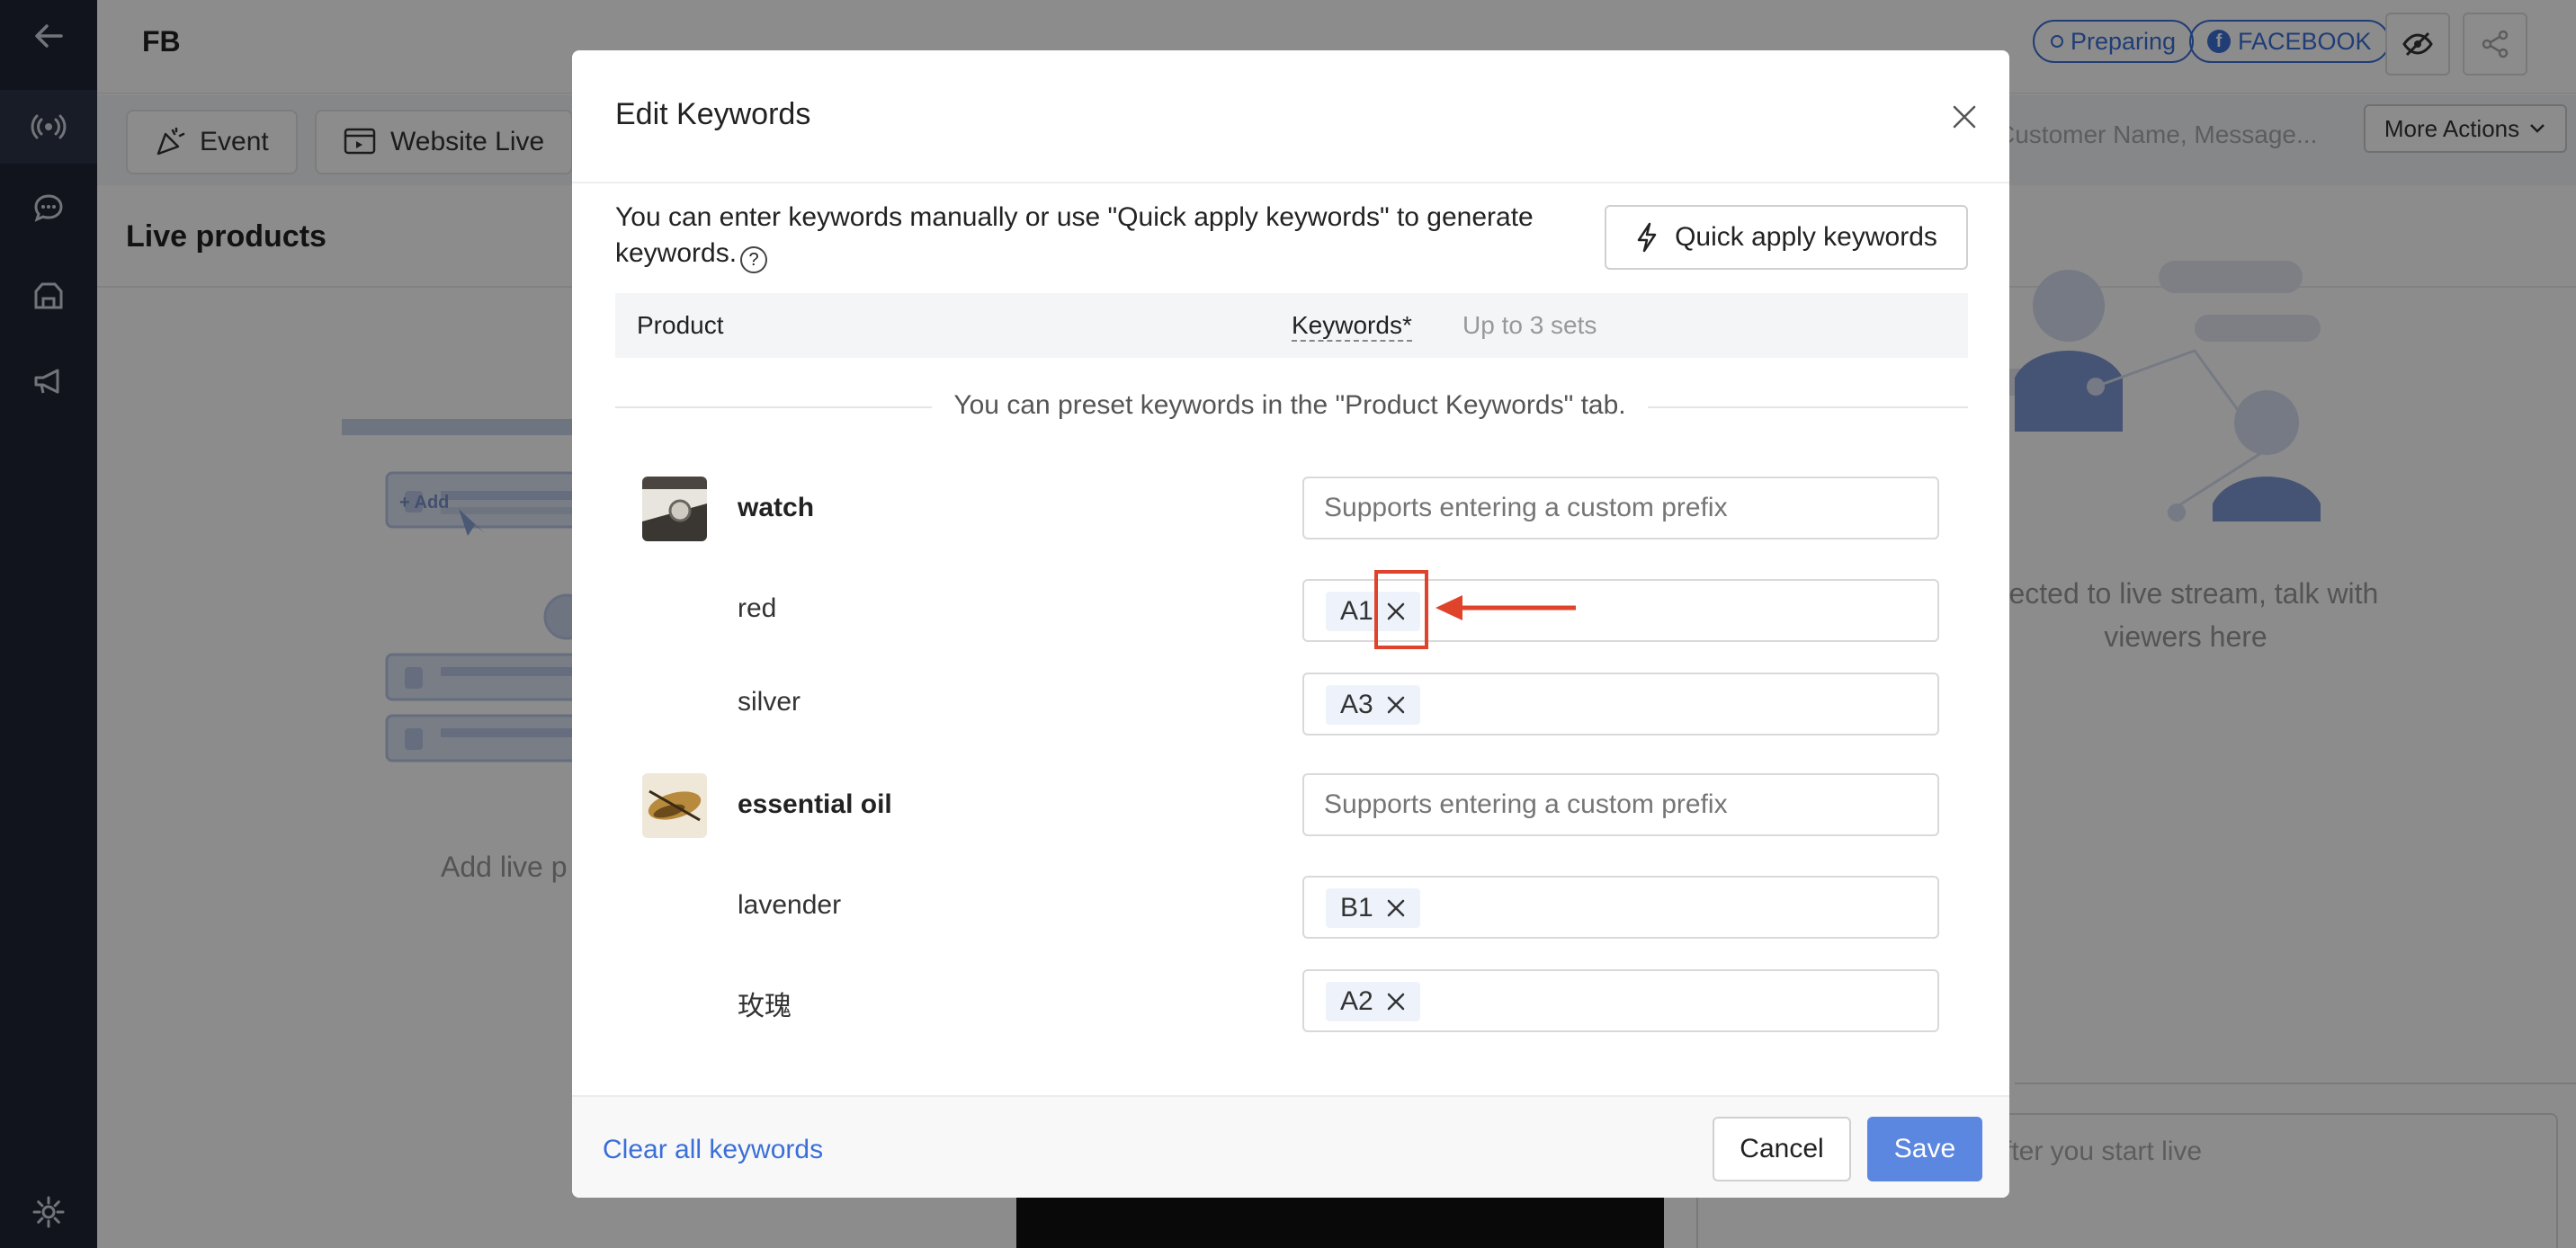  What do you see at coordinates (713, 1150) in the screenshot?
I see `clear-all-keywords-link: Clear all keywords` at bounding box center [713, 1150].